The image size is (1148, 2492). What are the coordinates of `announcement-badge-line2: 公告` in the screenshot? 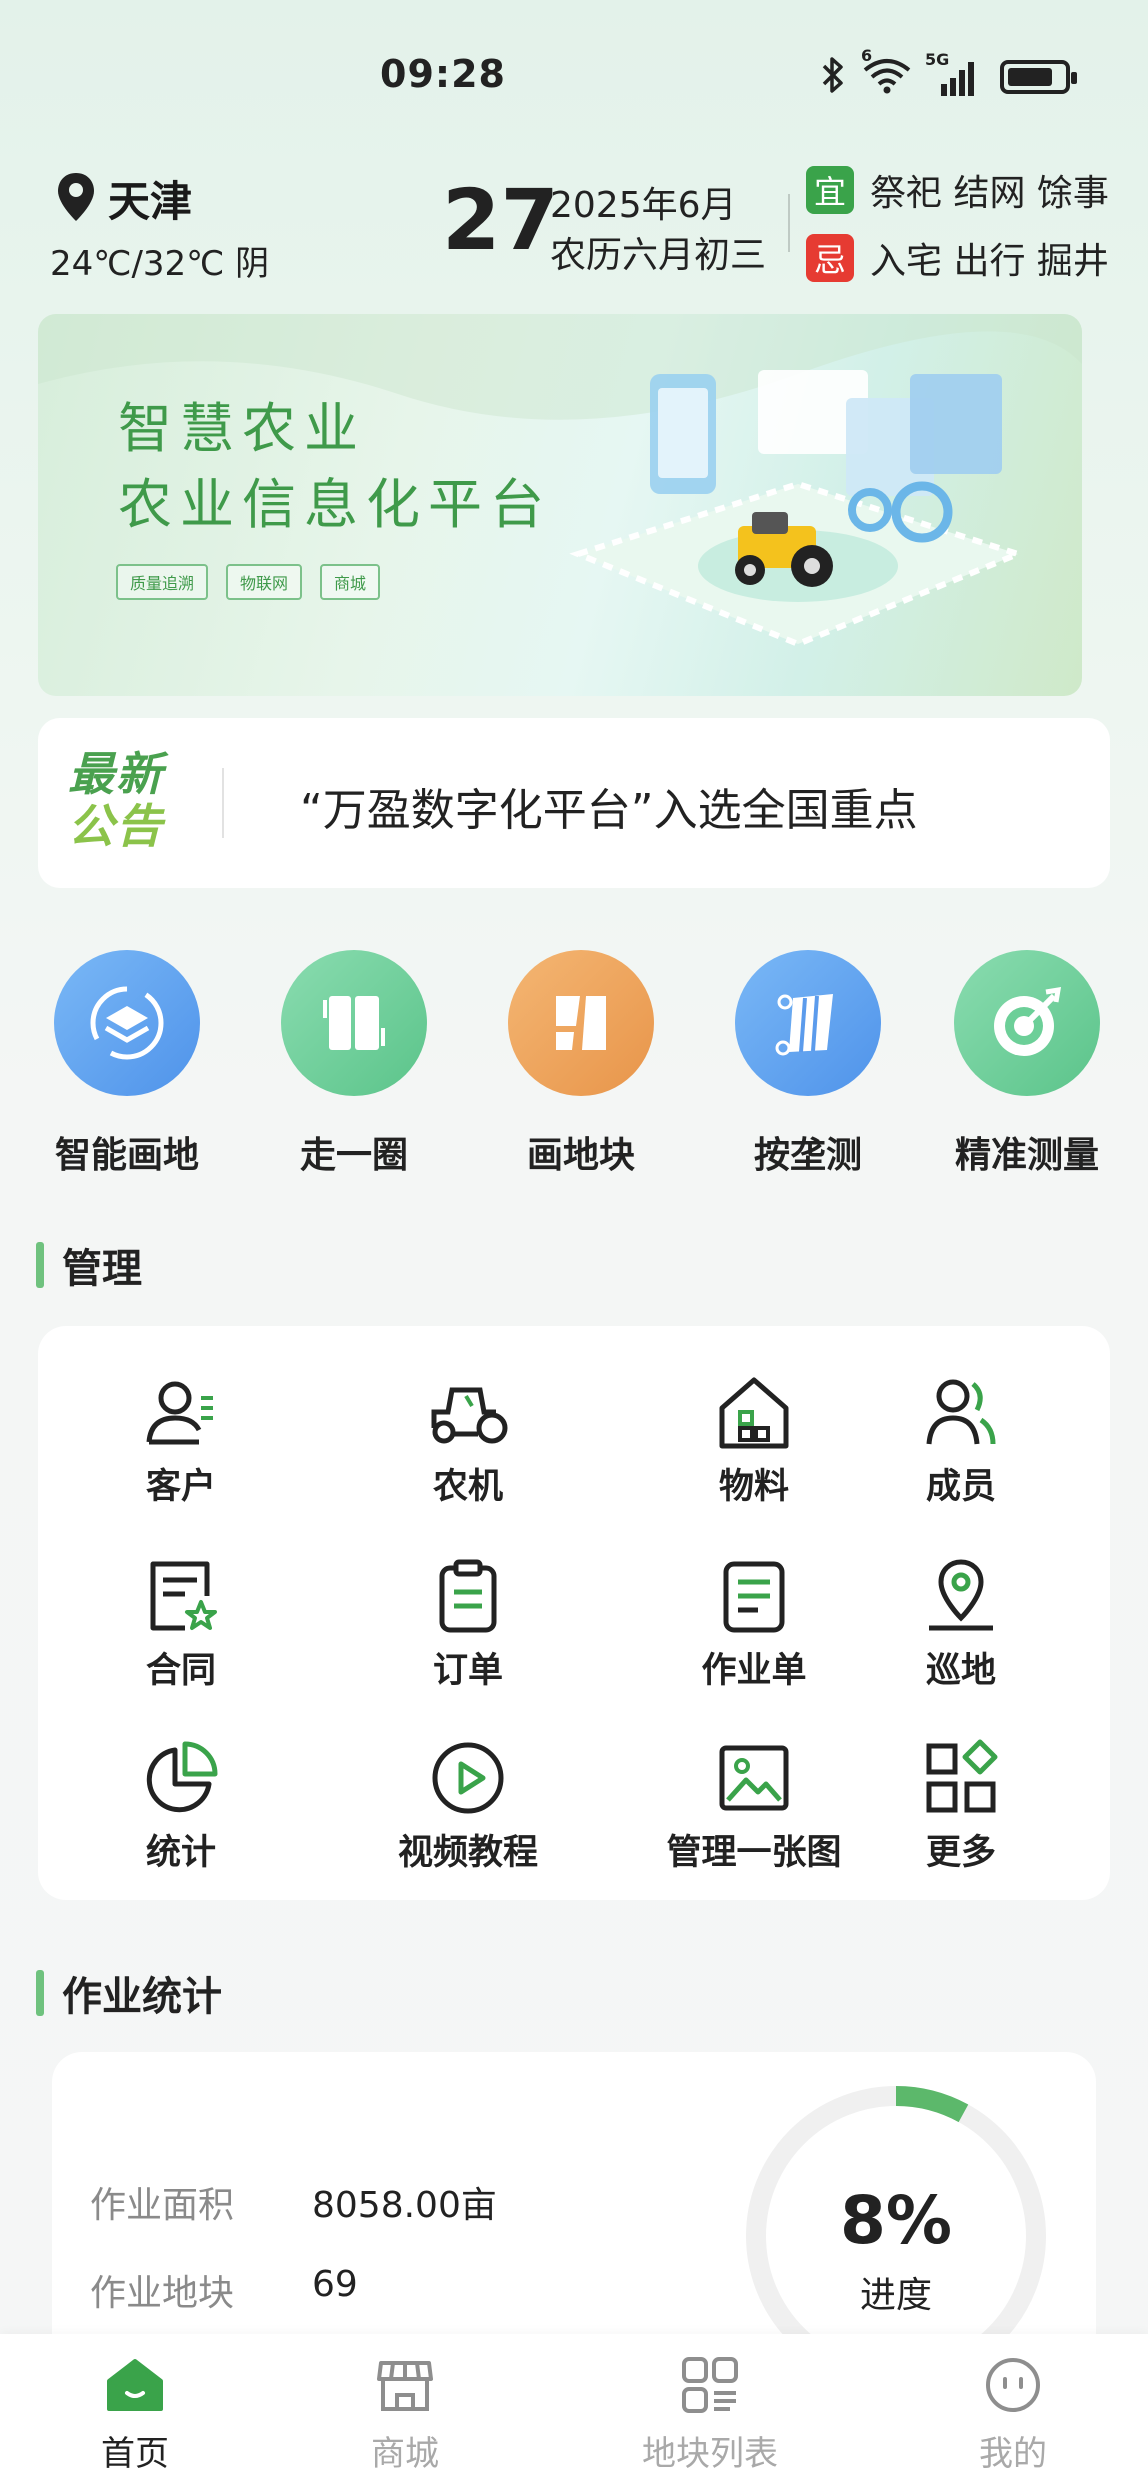 It's located at (116, 826).